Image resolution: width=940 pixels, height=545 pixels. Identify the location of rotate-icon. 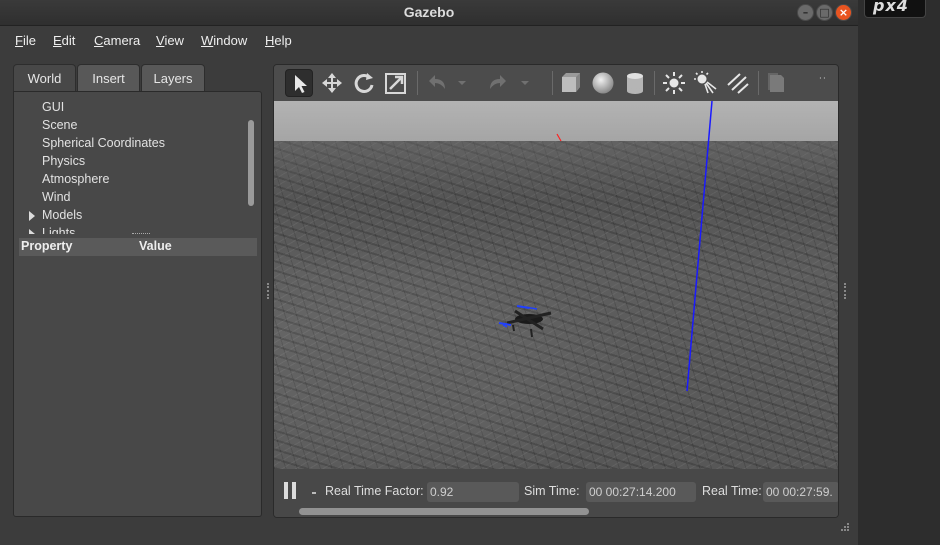
(364, 83).